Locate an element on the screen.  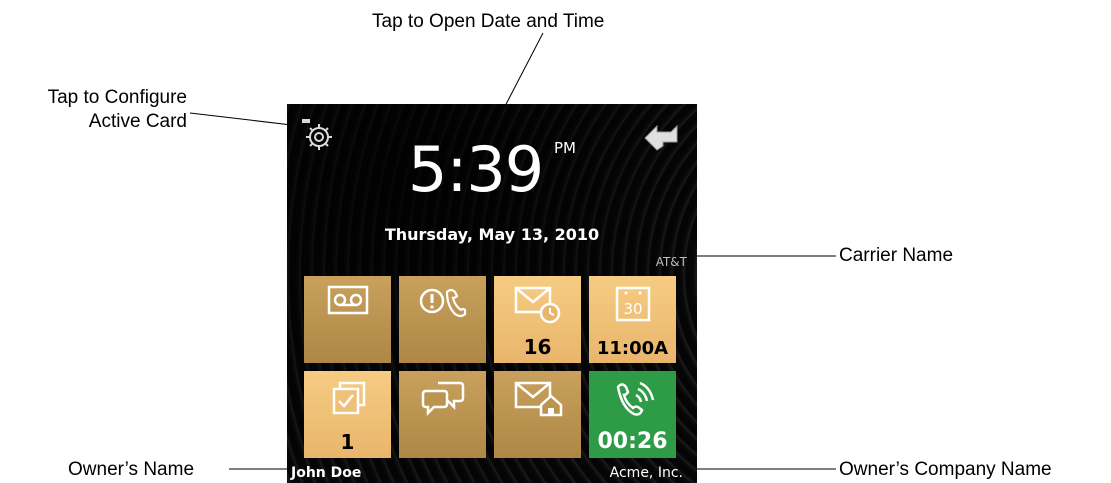
clock-time: 5:39 is located at coordinates (476, 170).